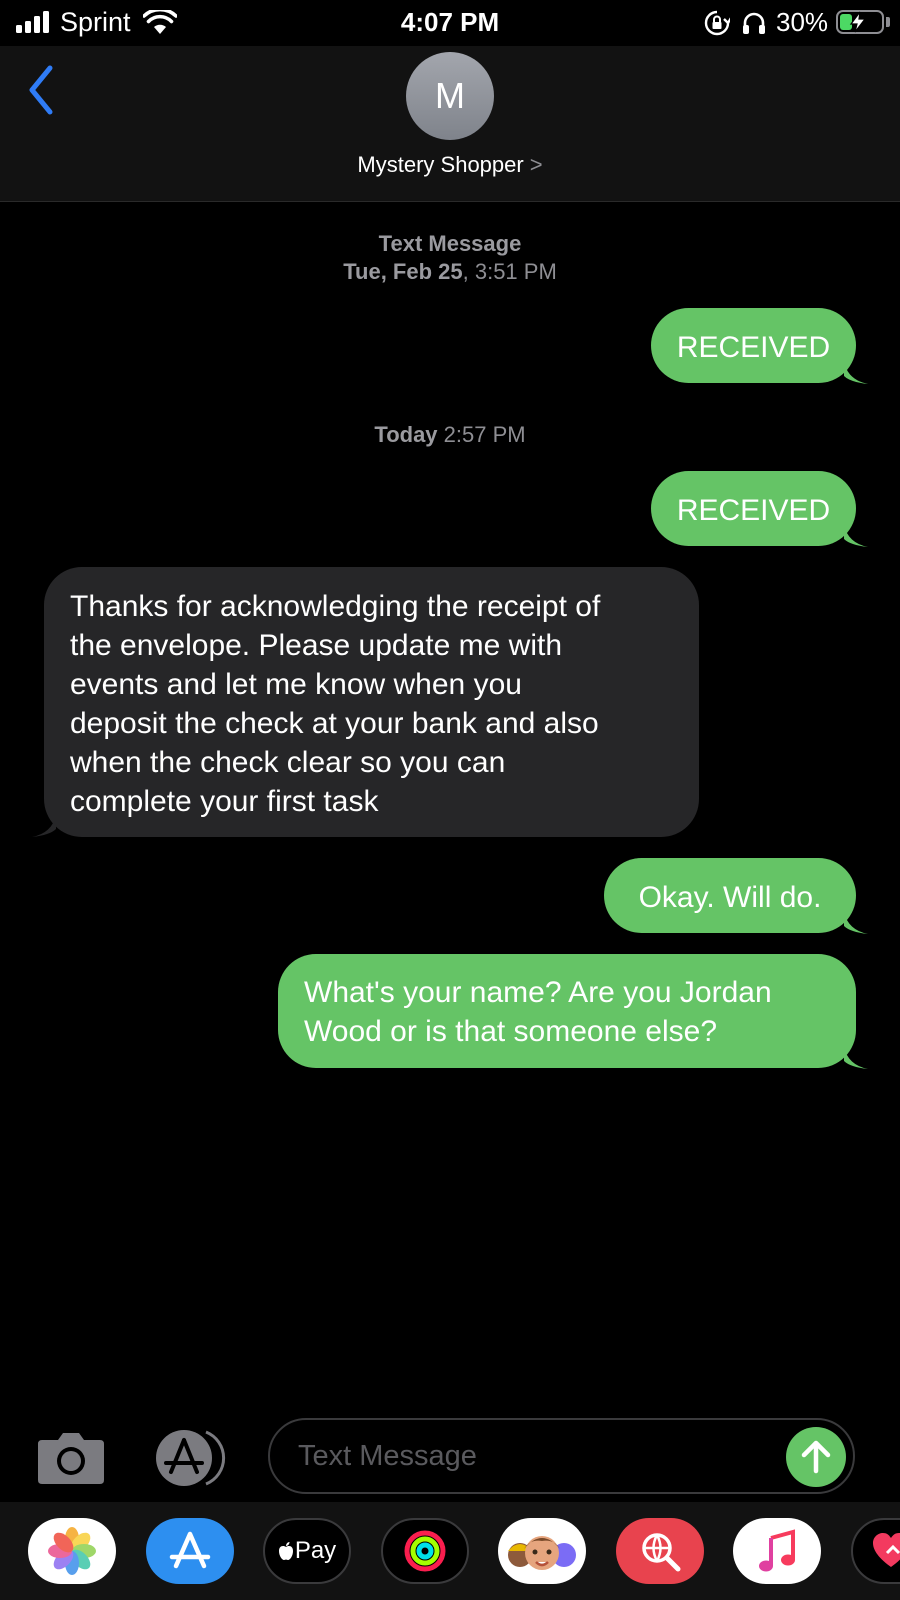 This screenshot has height=1600, width=900. Describe the element at coordinates (335, 606) in the screenshot. I see `message-line: Thanks for acknowledging the receipt of` at that location.